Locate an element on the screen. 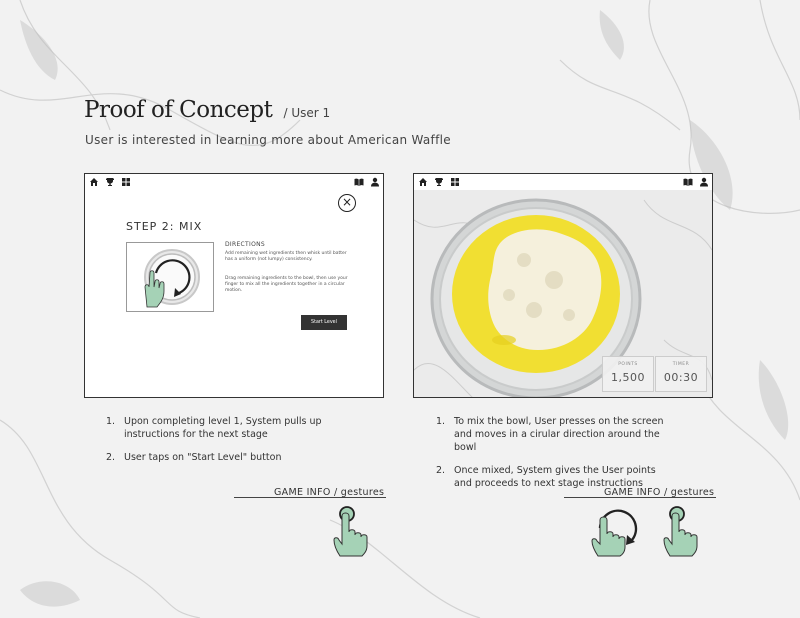 This screenshot has width=800, height=618. start-level-button: Start Level is located at coordinates (324, 322).